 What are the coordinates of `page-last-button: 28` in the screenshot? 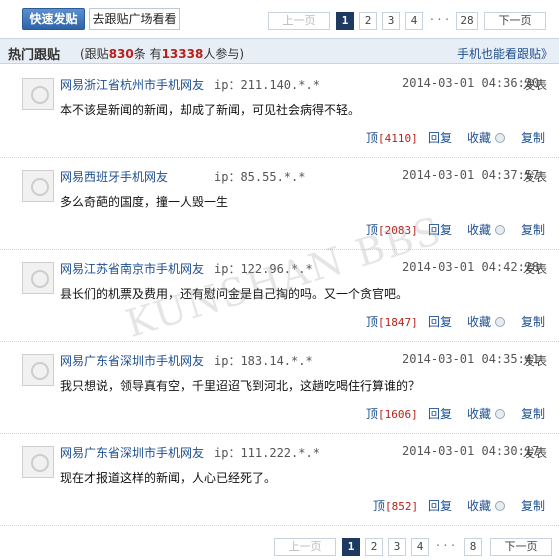 It's located at (467, 21).